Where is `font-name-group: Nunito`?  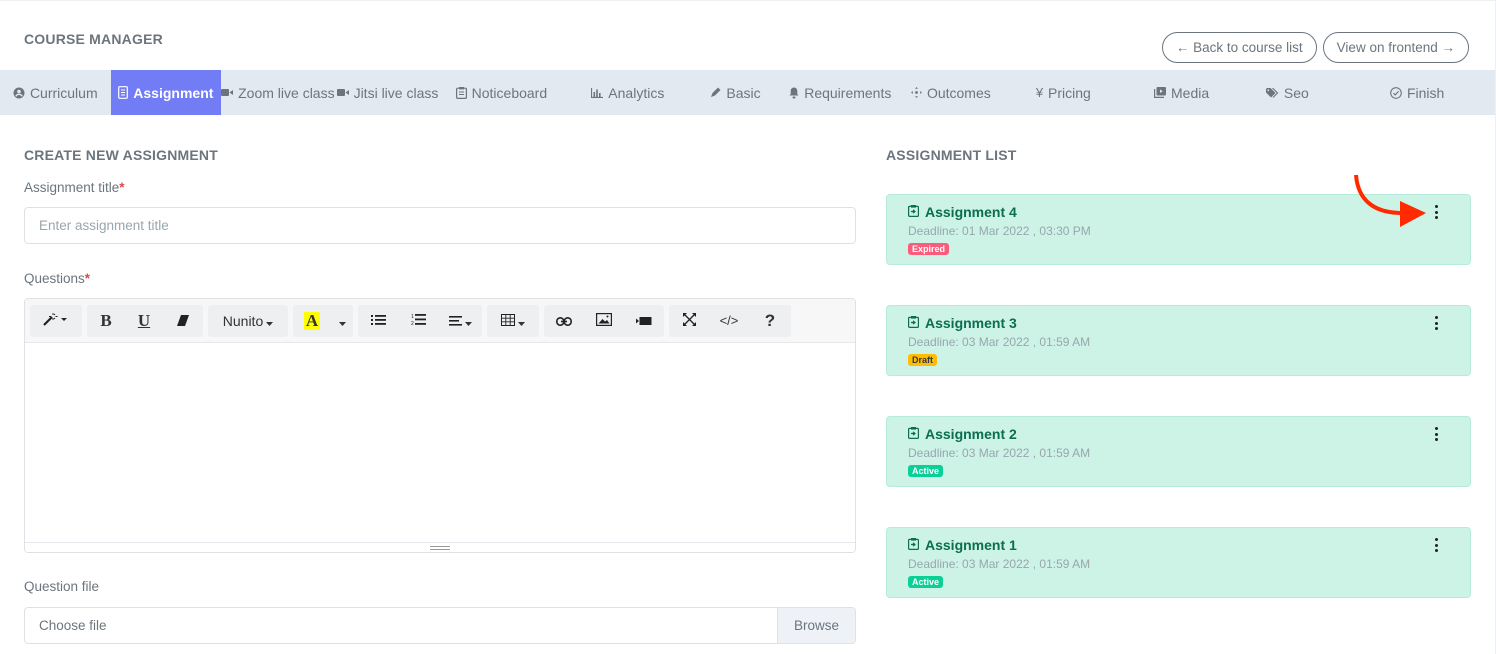 font-name-group: Nunito is located at coordinates (248, 320).